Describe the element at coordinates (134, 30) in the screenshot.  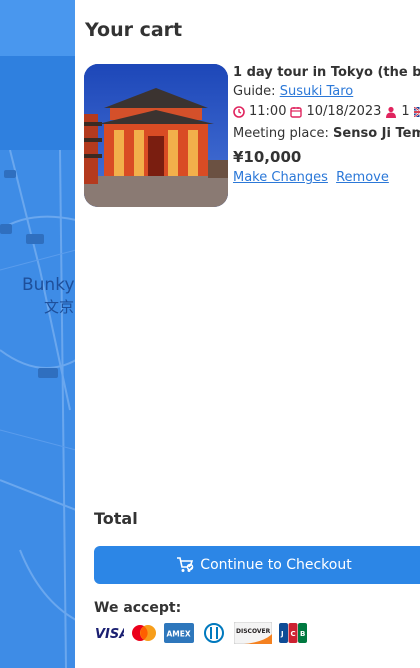
I see `cart-title: Your cart` at that location.